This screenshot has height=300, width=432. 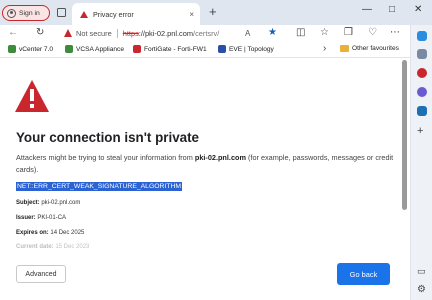 What do you see at coordinates (420, 131) in the screenshot?
I see `add-sidebar-app-icon: +` at bounding box center [420, 131].